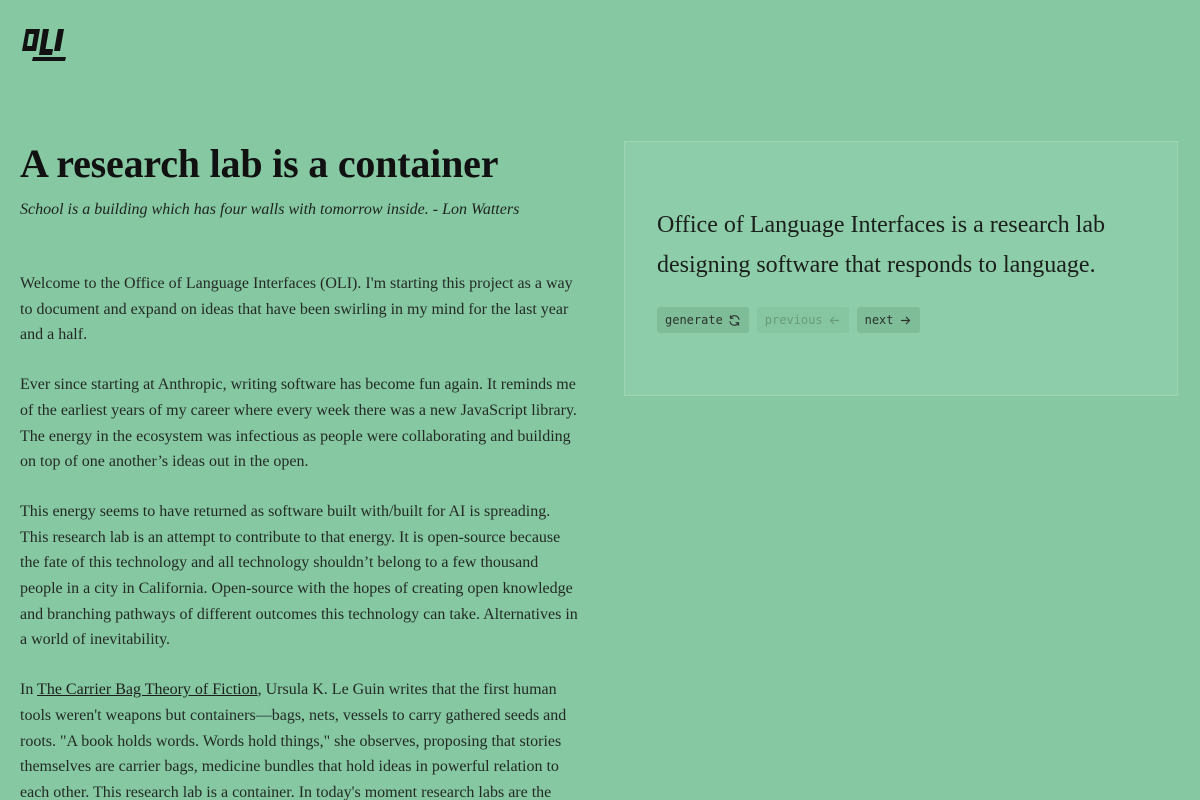 The width and height of the screenshot is (1200, 800). I want to click on card-actions: generate previous next, so click(788, 320).